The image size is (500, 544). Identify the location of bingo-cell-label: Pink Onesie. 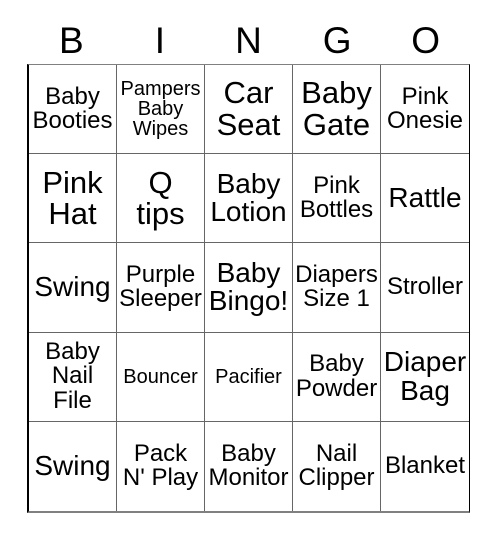
(425, 108).